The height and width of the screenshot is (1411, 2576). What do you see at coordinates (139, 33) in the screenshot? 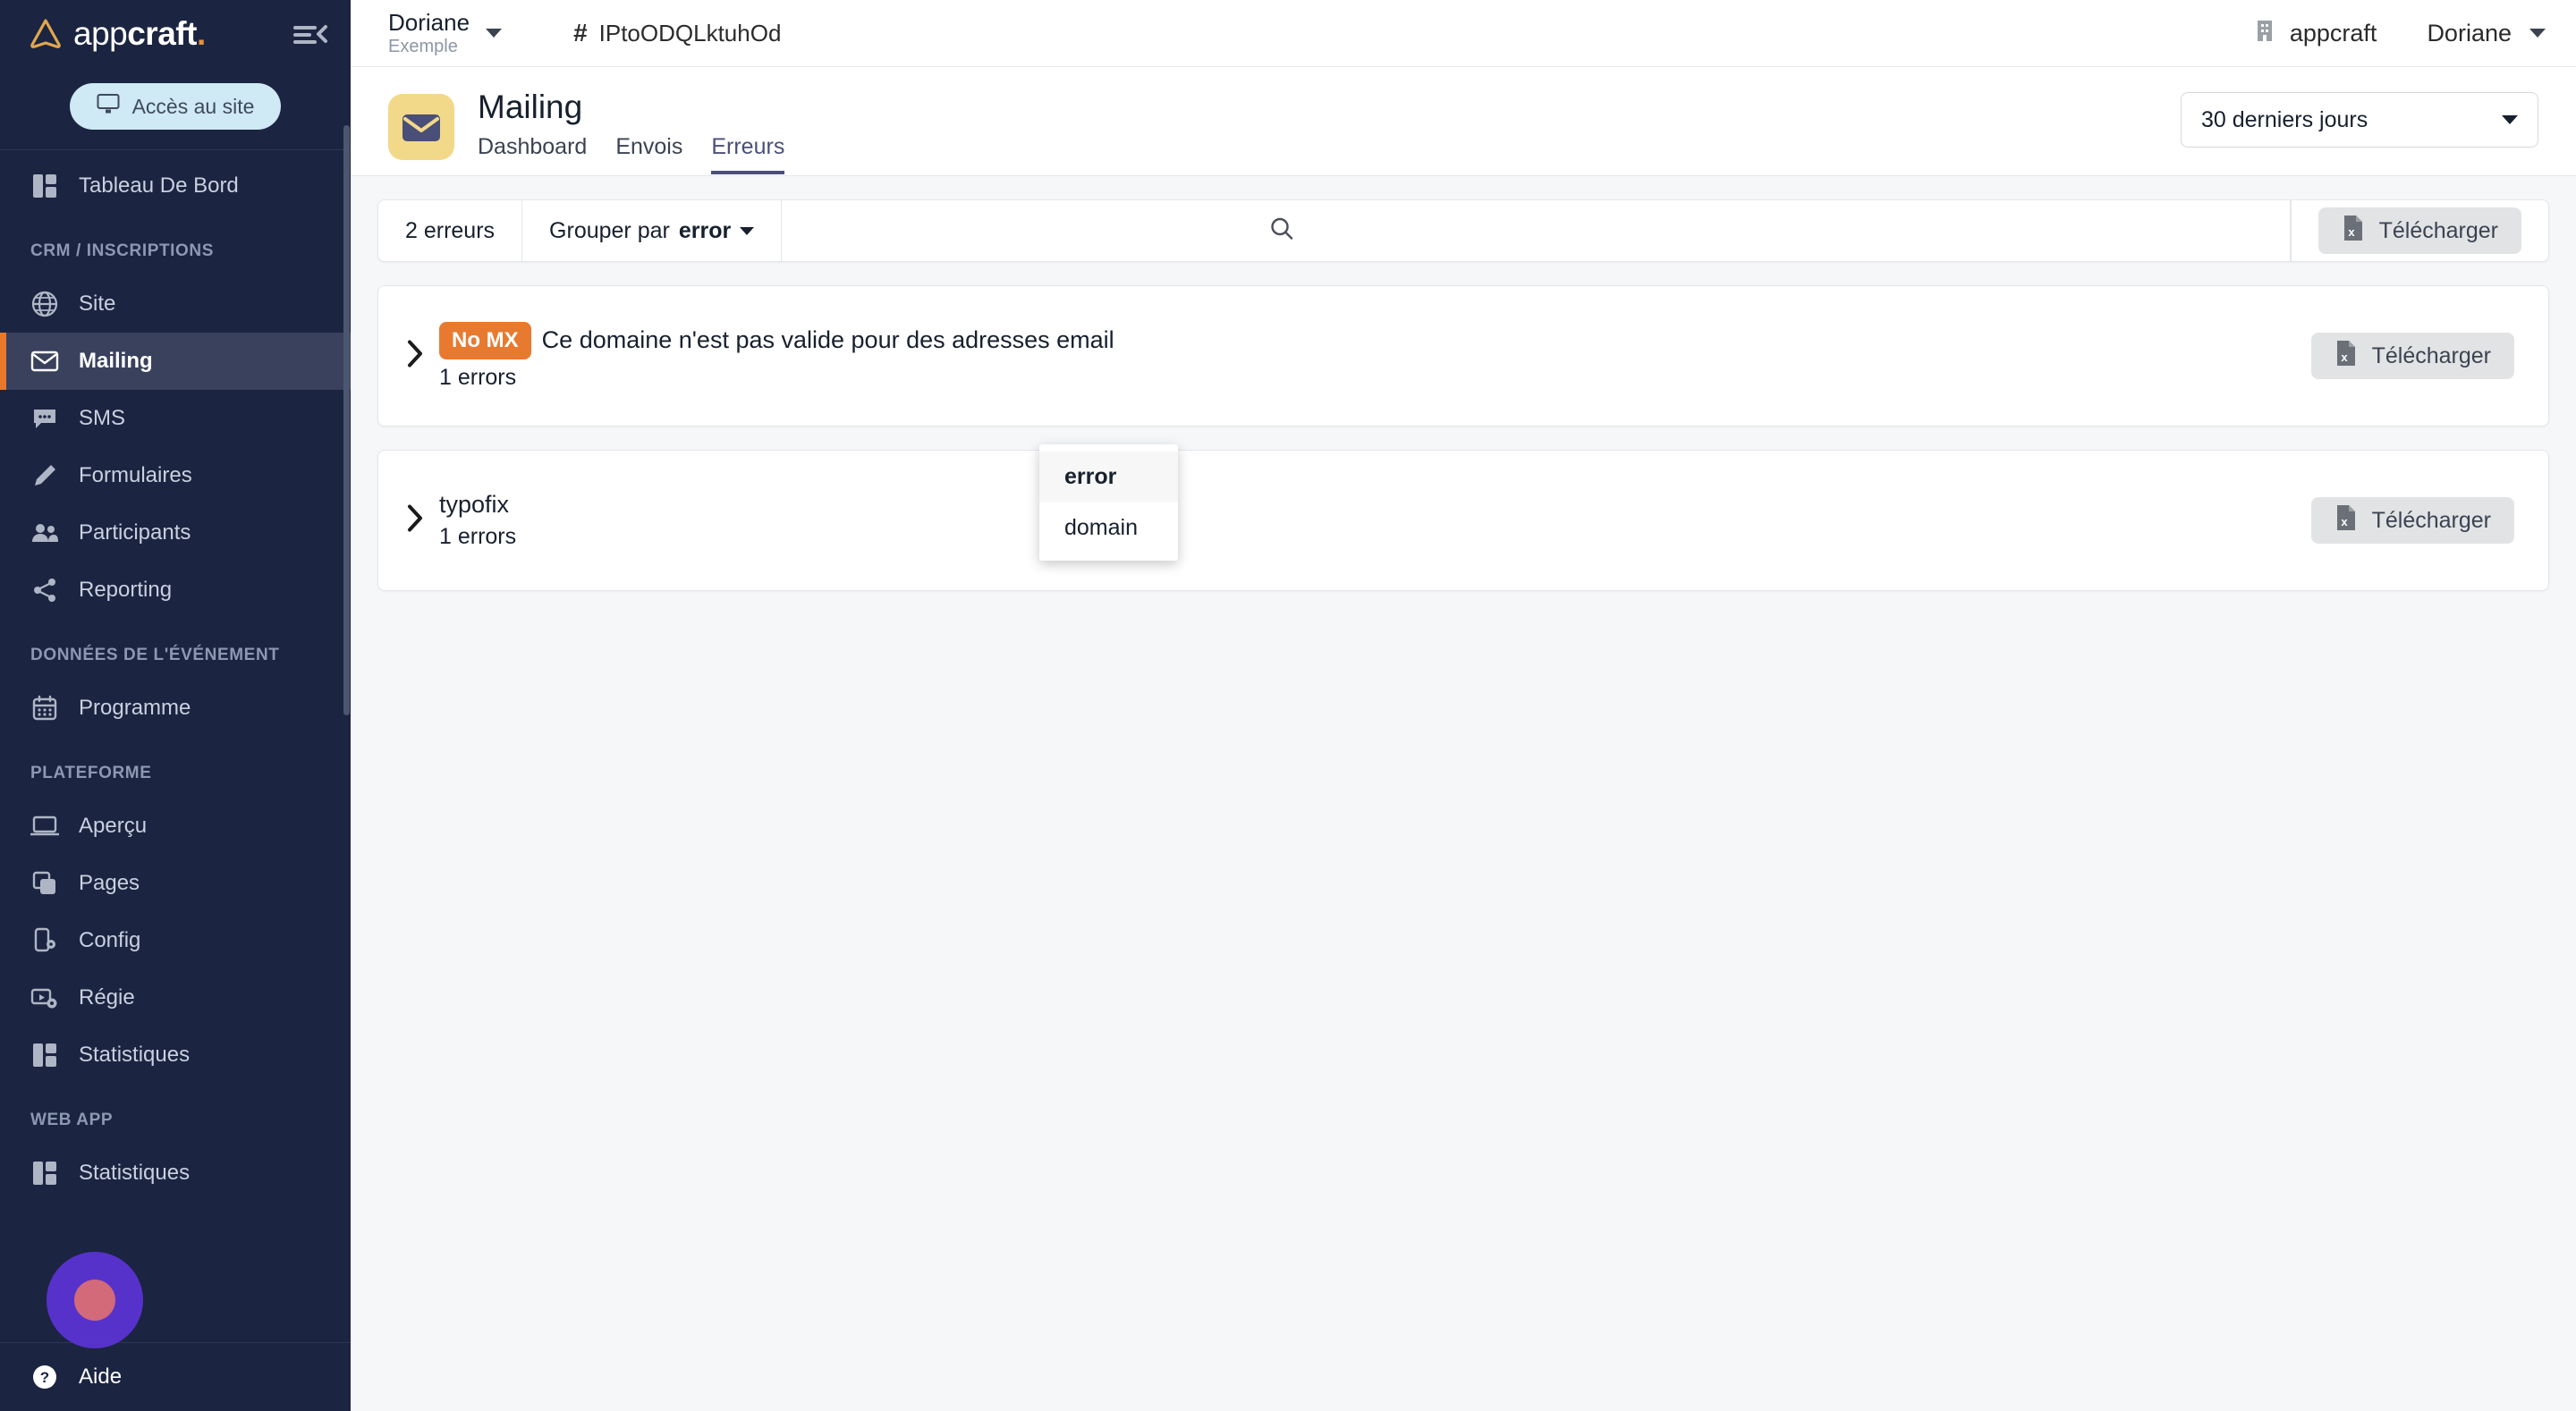
I see `appcraft-wordmark: appcraft.` at bounding box center [139, 33].